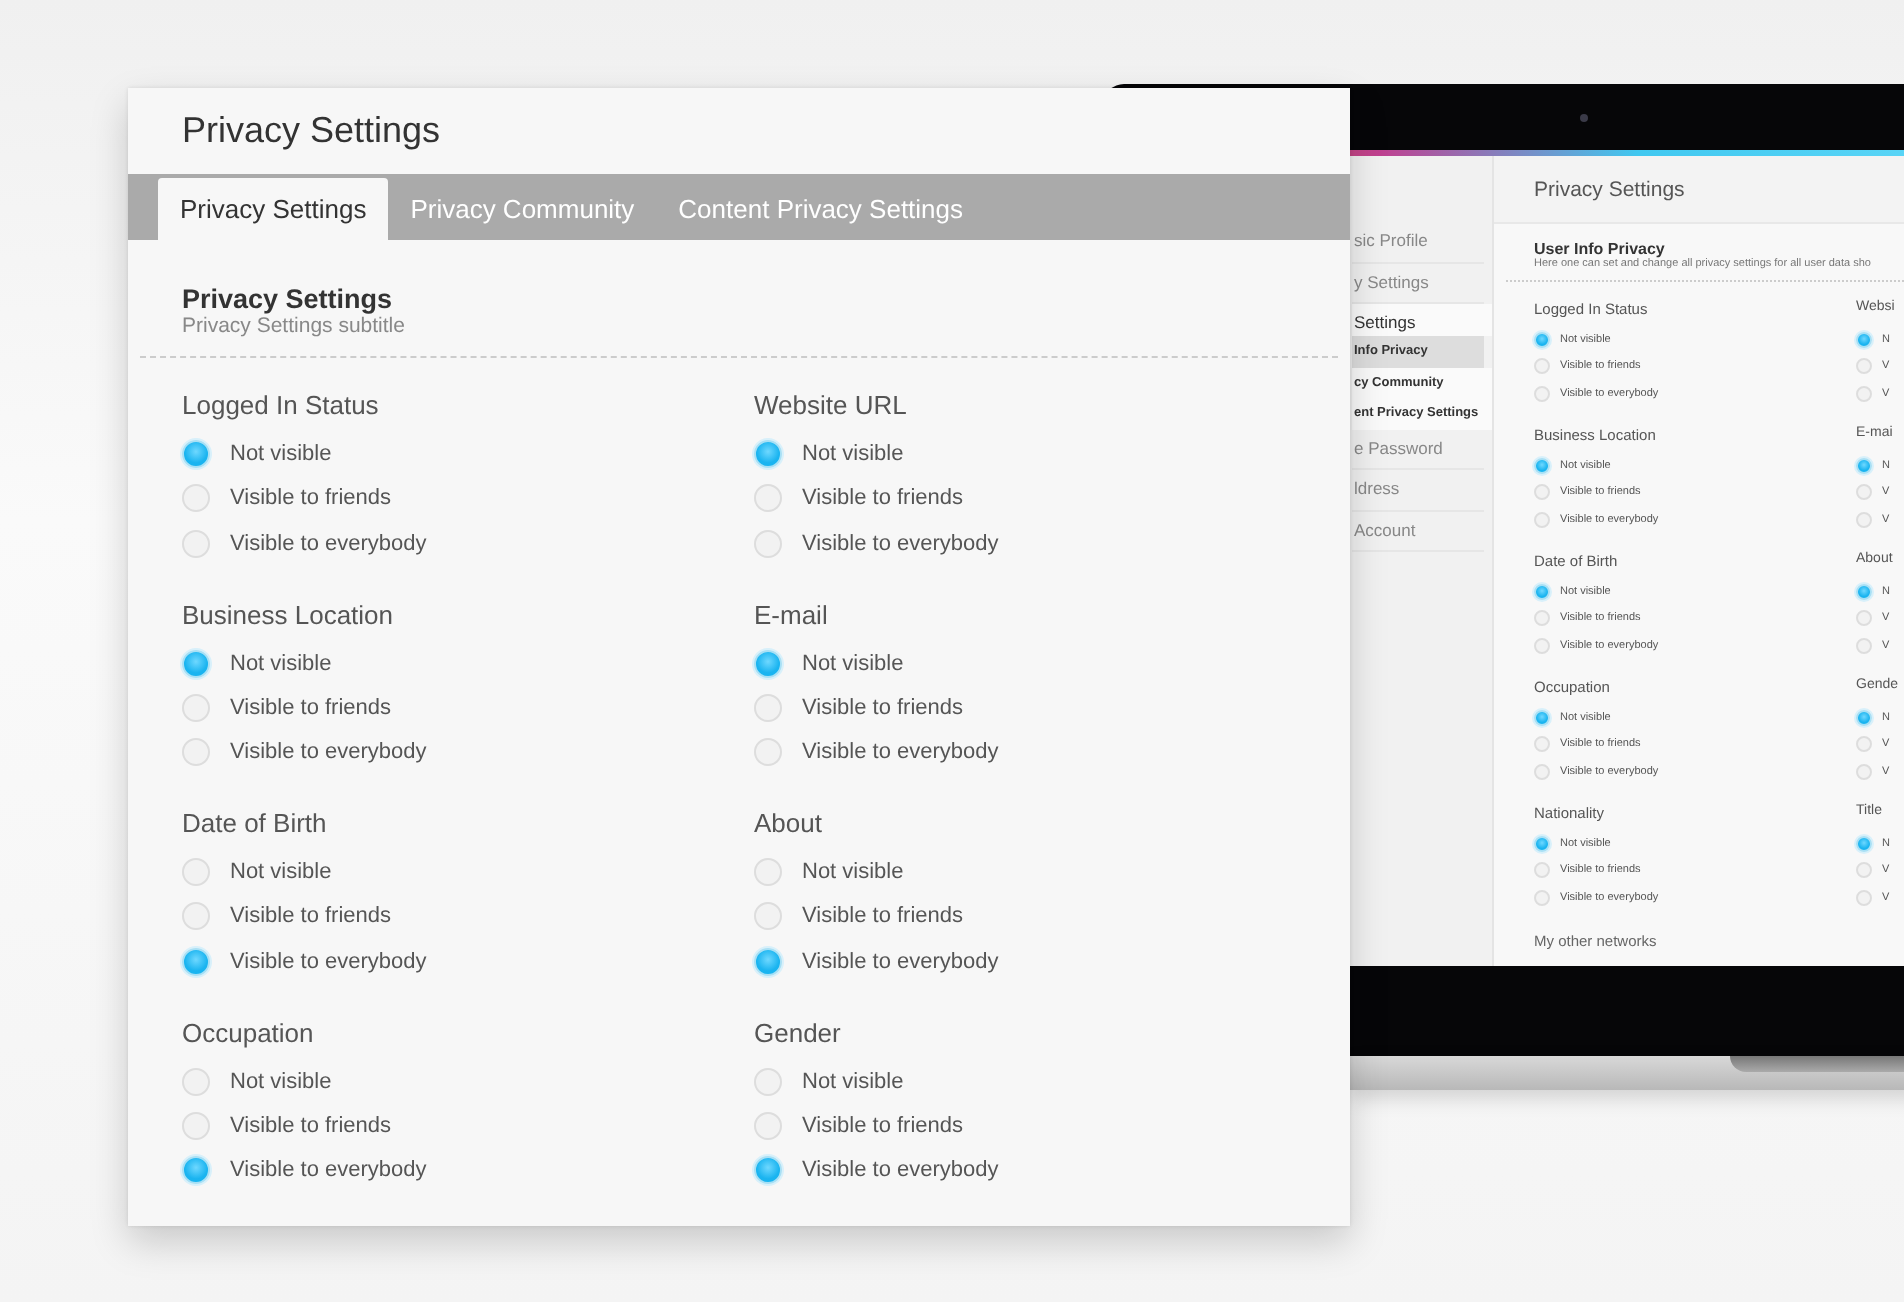 This screenshot has height=1302, width=1904. Describe the element at coordinates (522, 209) in the screenshot. I see `tab: Privacy Community` at that location.